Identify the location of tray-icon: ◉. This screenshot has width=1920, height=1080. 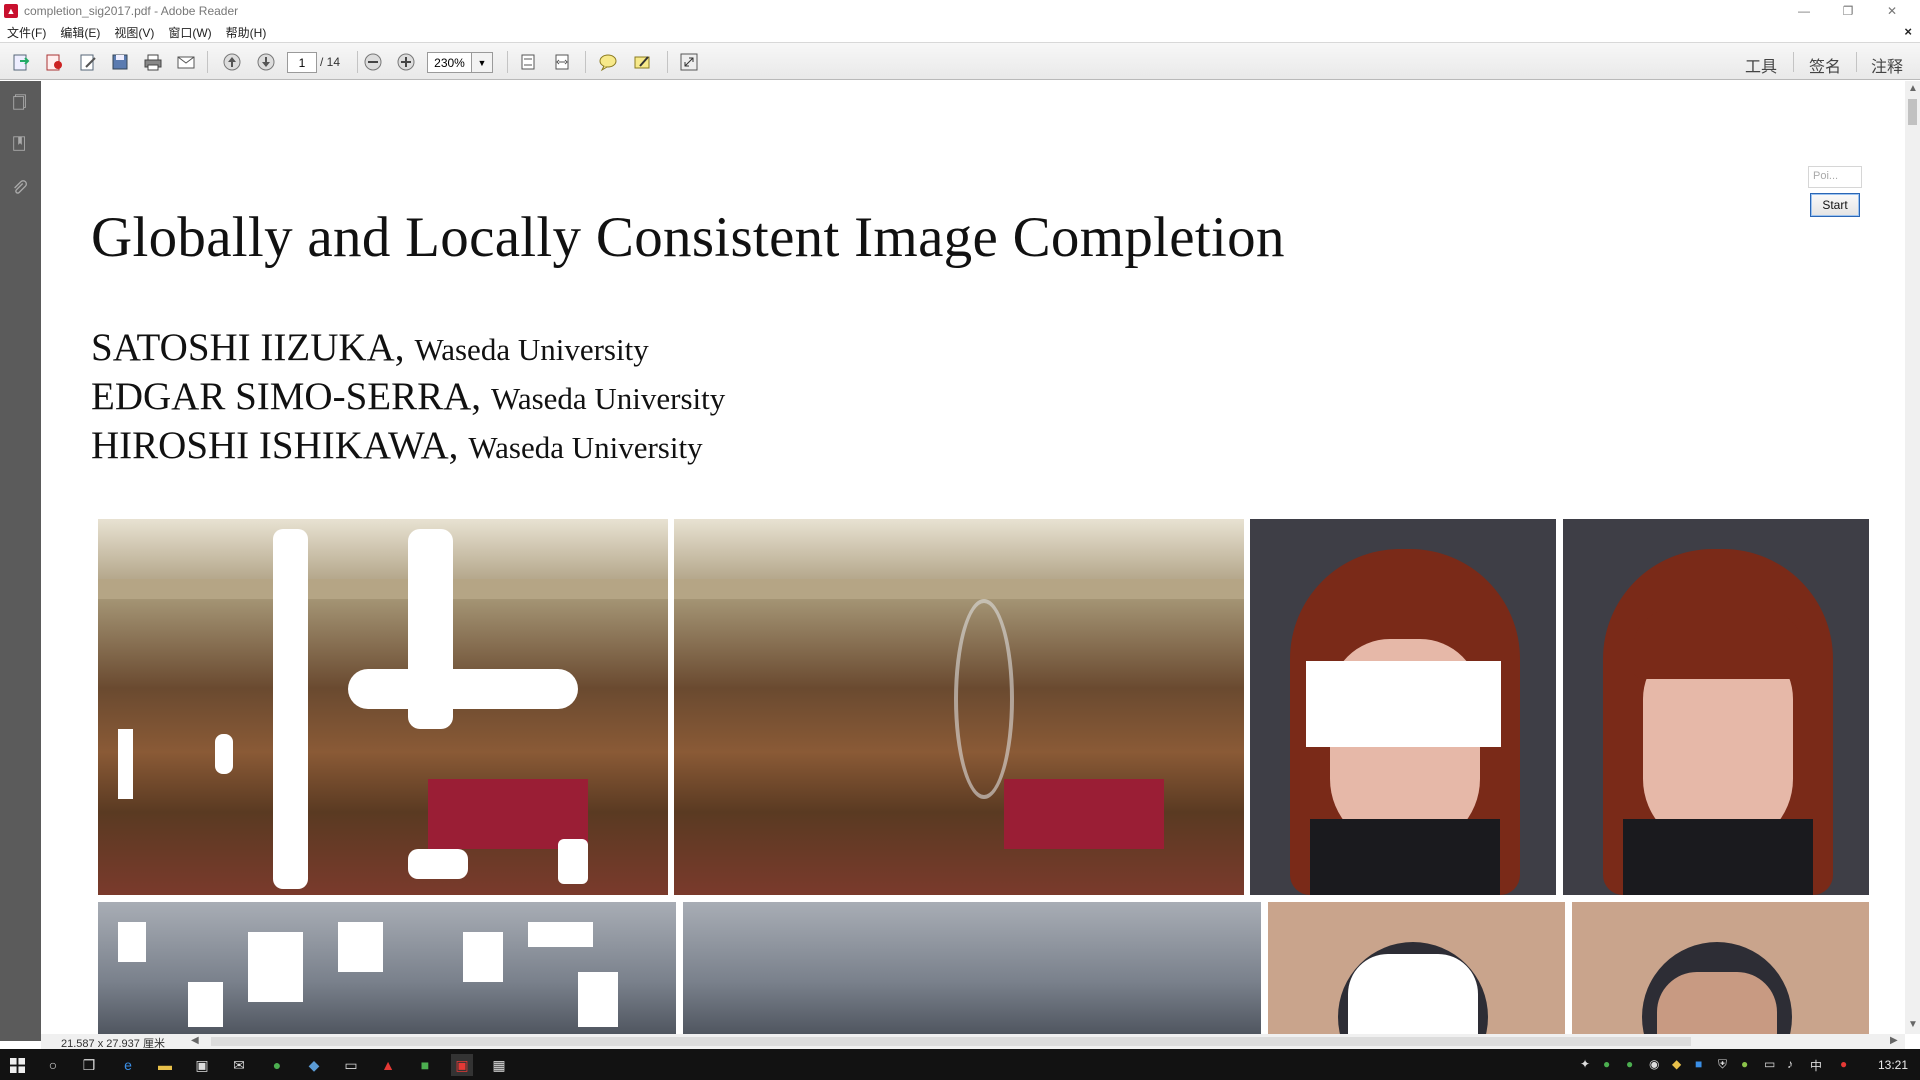
(1654, 1064).